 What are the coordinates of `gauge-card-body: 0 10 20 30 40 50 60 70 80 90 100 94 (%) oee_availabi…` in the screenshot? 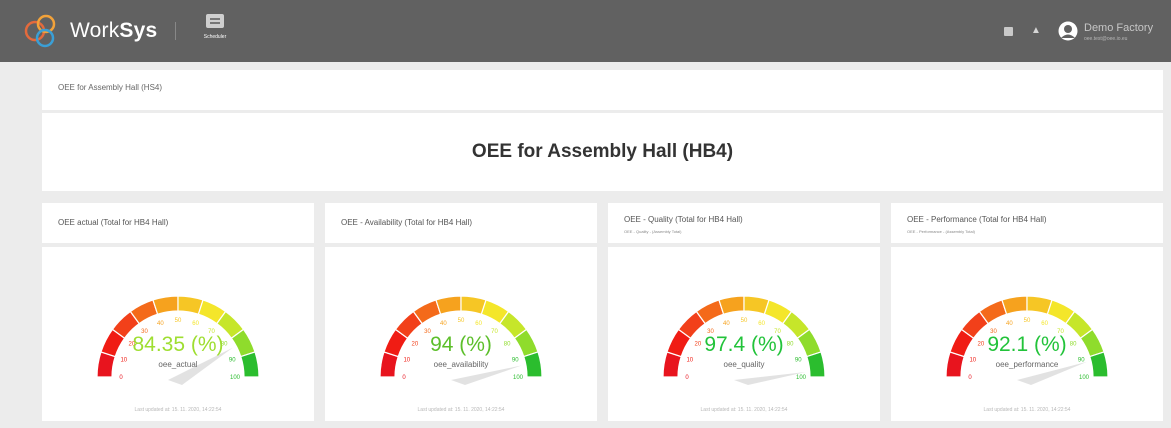 It's located at (461, 334).